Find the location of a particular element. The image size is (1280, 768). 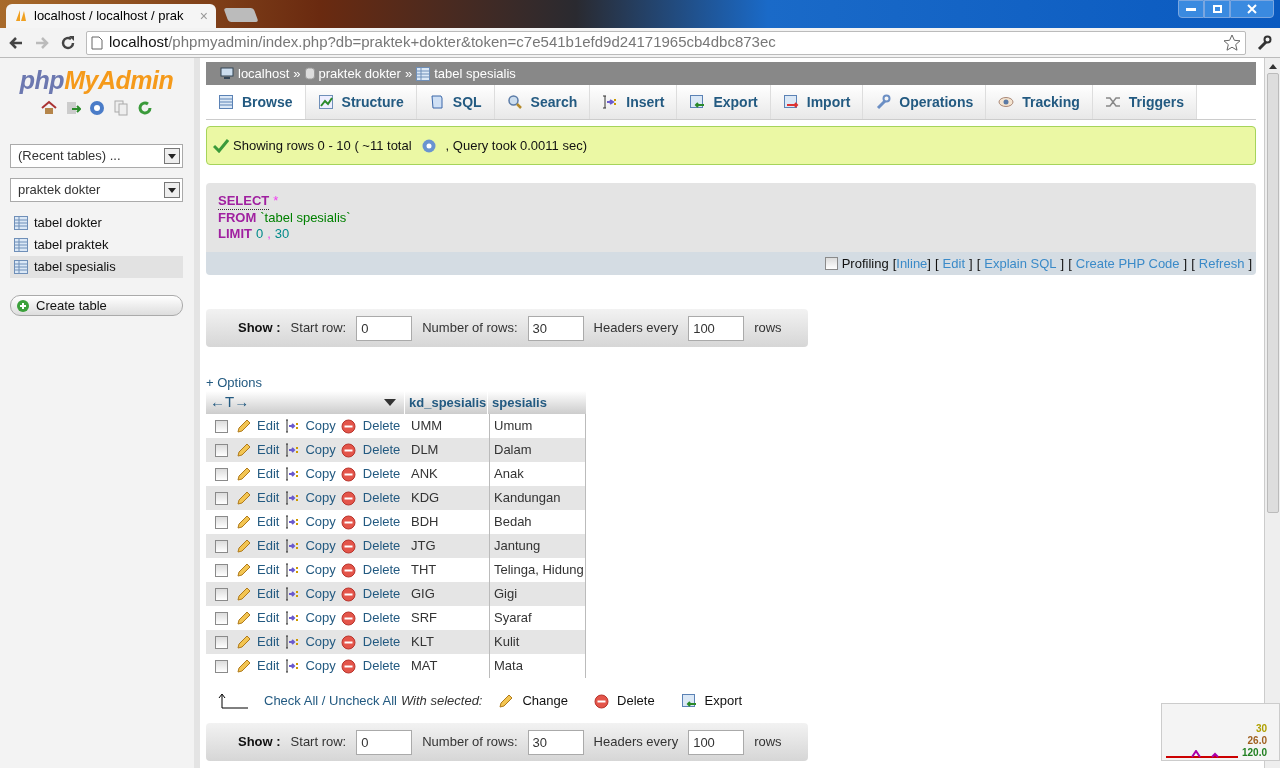

create-table-button: Create table is located at coordinates (96, 305).